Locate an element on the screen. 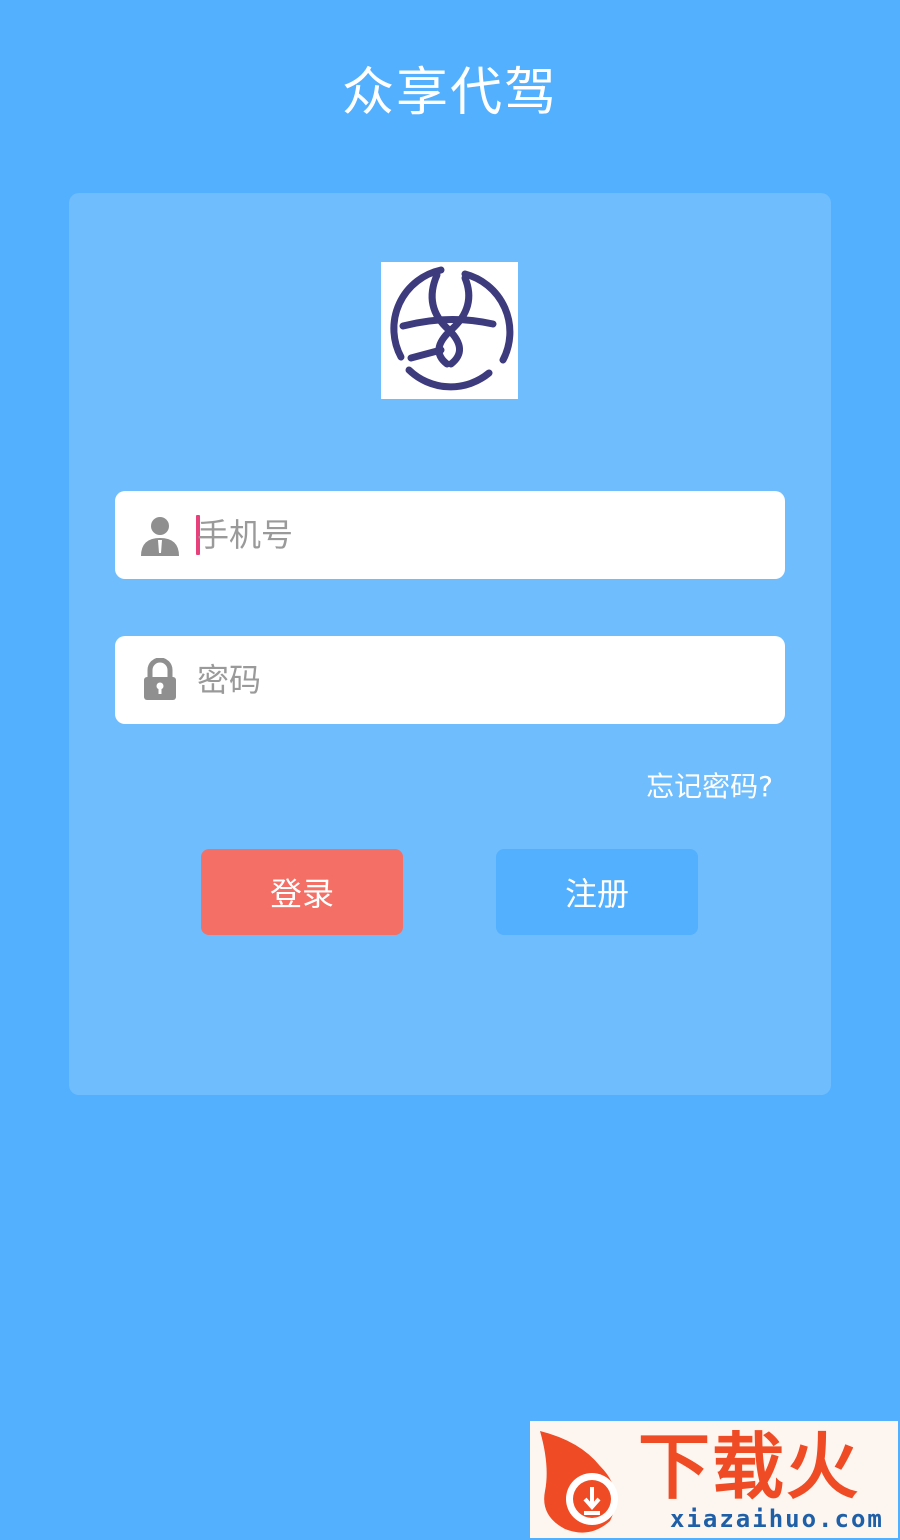 Image resolution: width=900 pixels, height=1540 pixels. watermark-domain: xiazaihuo.com is located at coordinates (777, 1519).